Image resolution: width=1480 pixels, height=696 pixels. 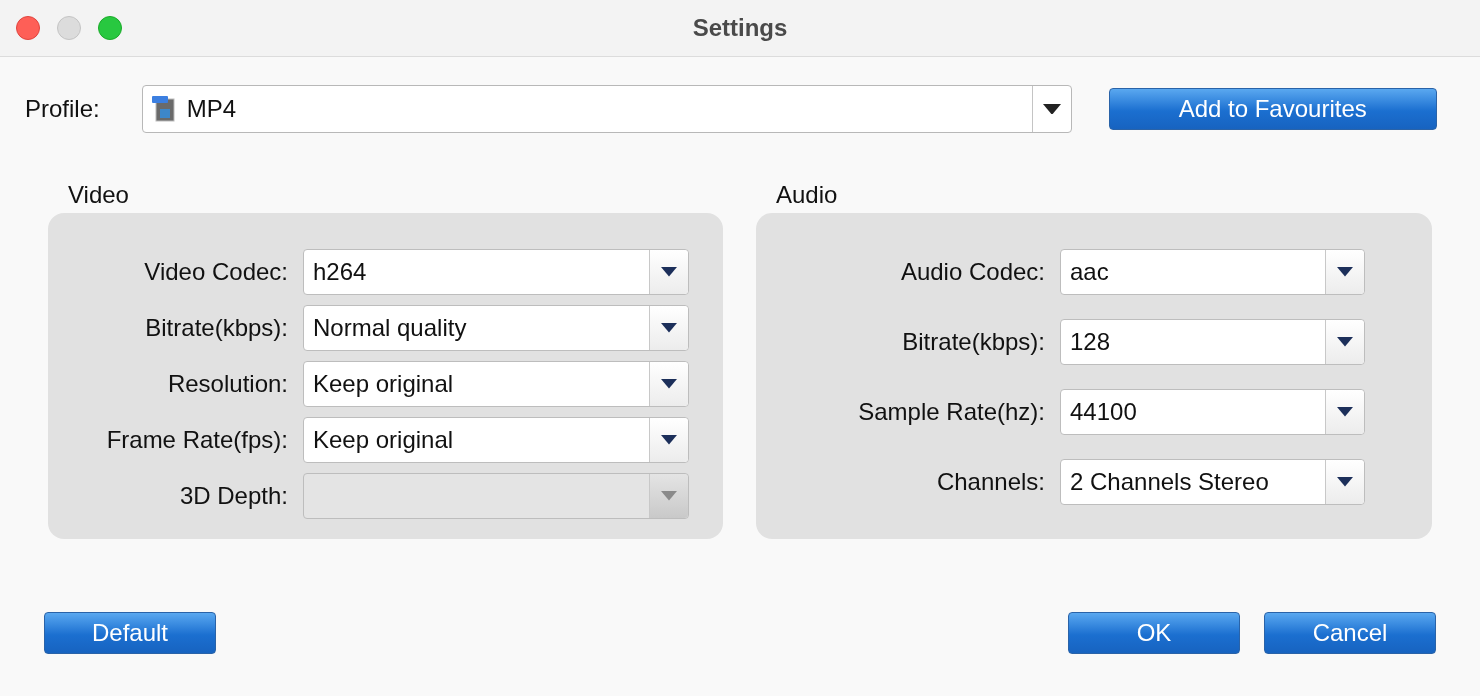 What do you see at coordinates (227, 384) in the screenshot?
I see `field-label: Resolution:` at bounding box center [227, 384].